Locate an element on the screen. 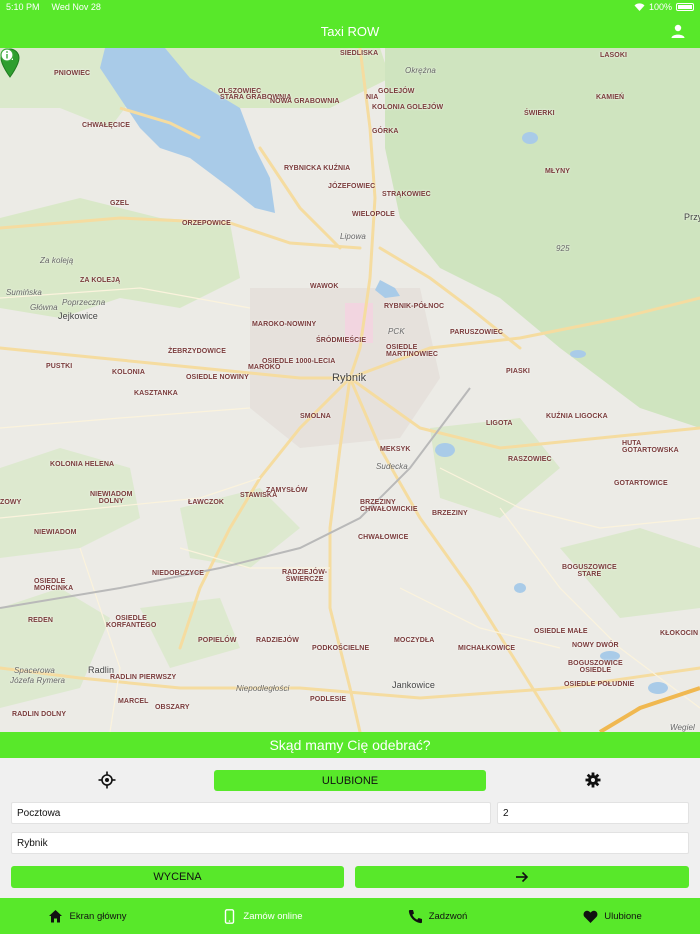 The image size is (700, 934). map-label: Główna is located at coordinates (44, 307).